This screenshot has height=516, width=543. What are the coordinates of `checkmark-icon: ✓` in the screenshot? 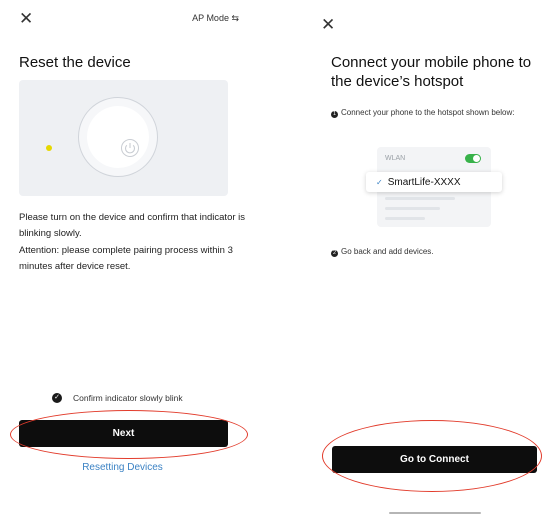 It's located at (57, 398).